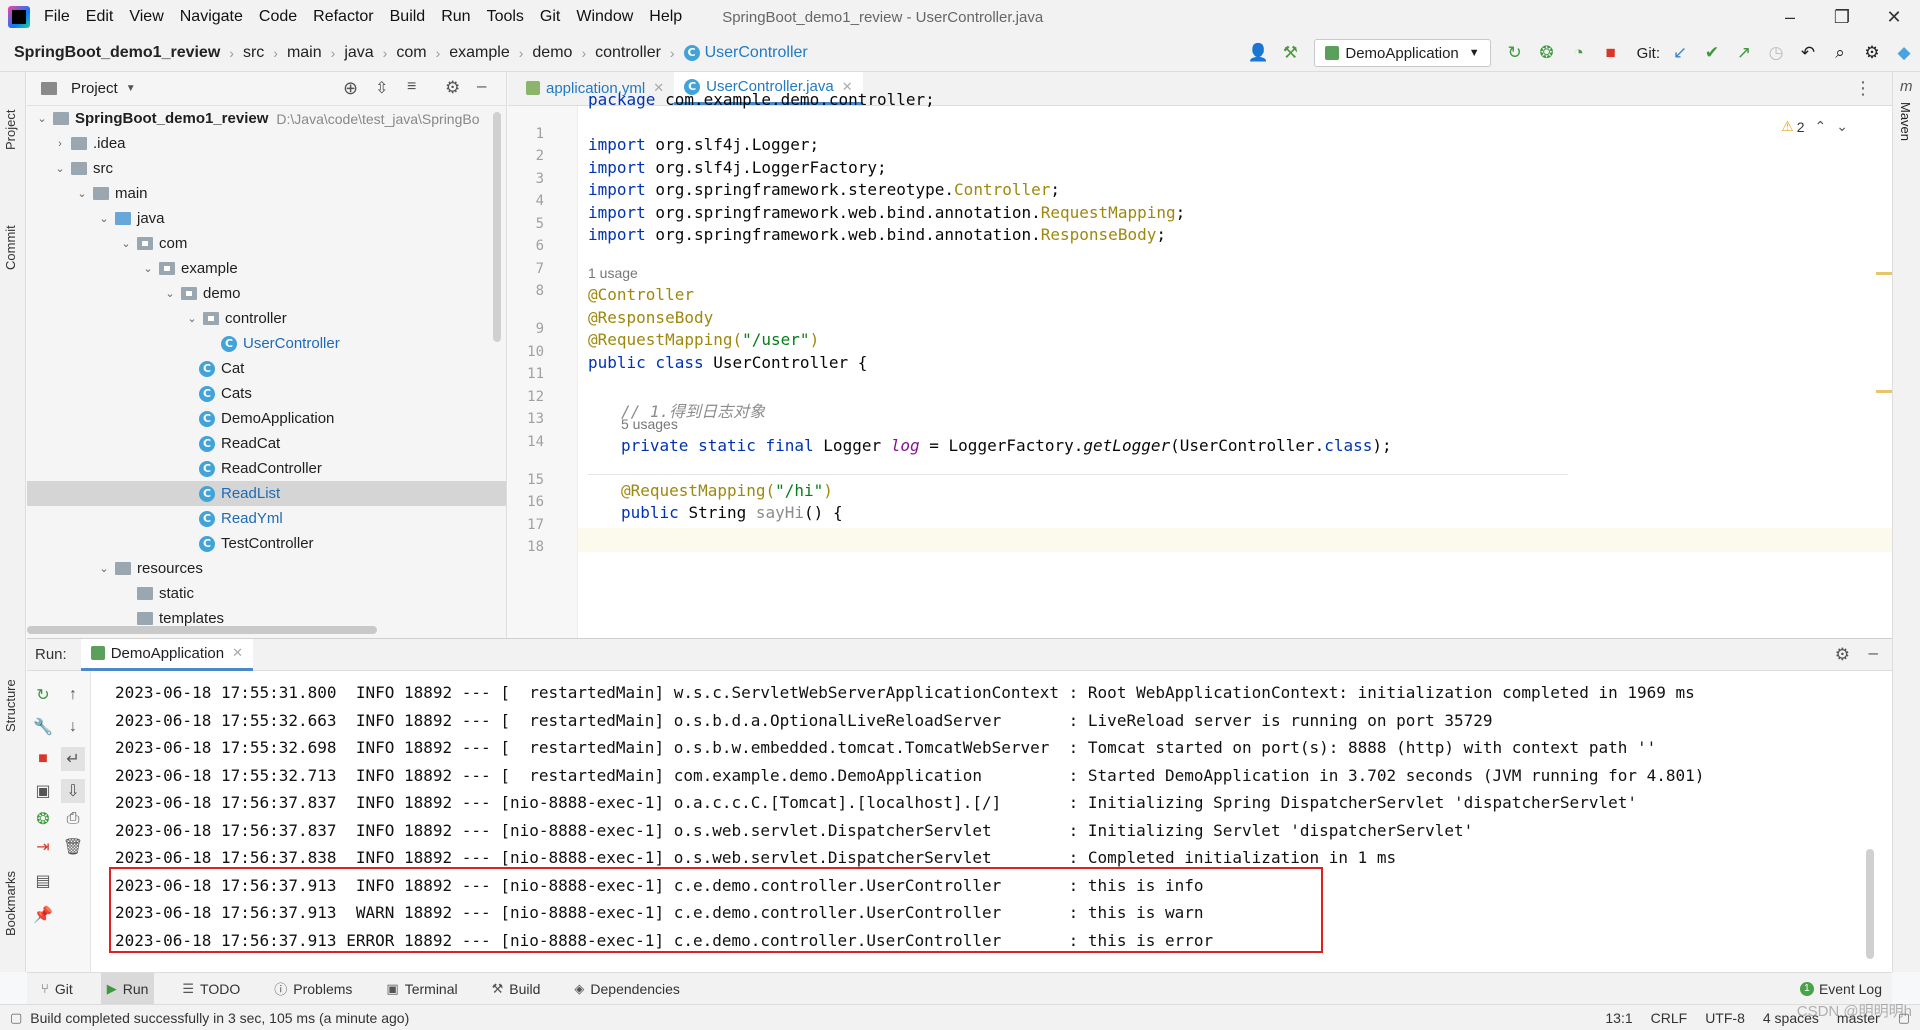  What do you see at coordinates (497, 227) in the screenshot?
I see `vertical-scrollbar` at bounding box center [497, 227].